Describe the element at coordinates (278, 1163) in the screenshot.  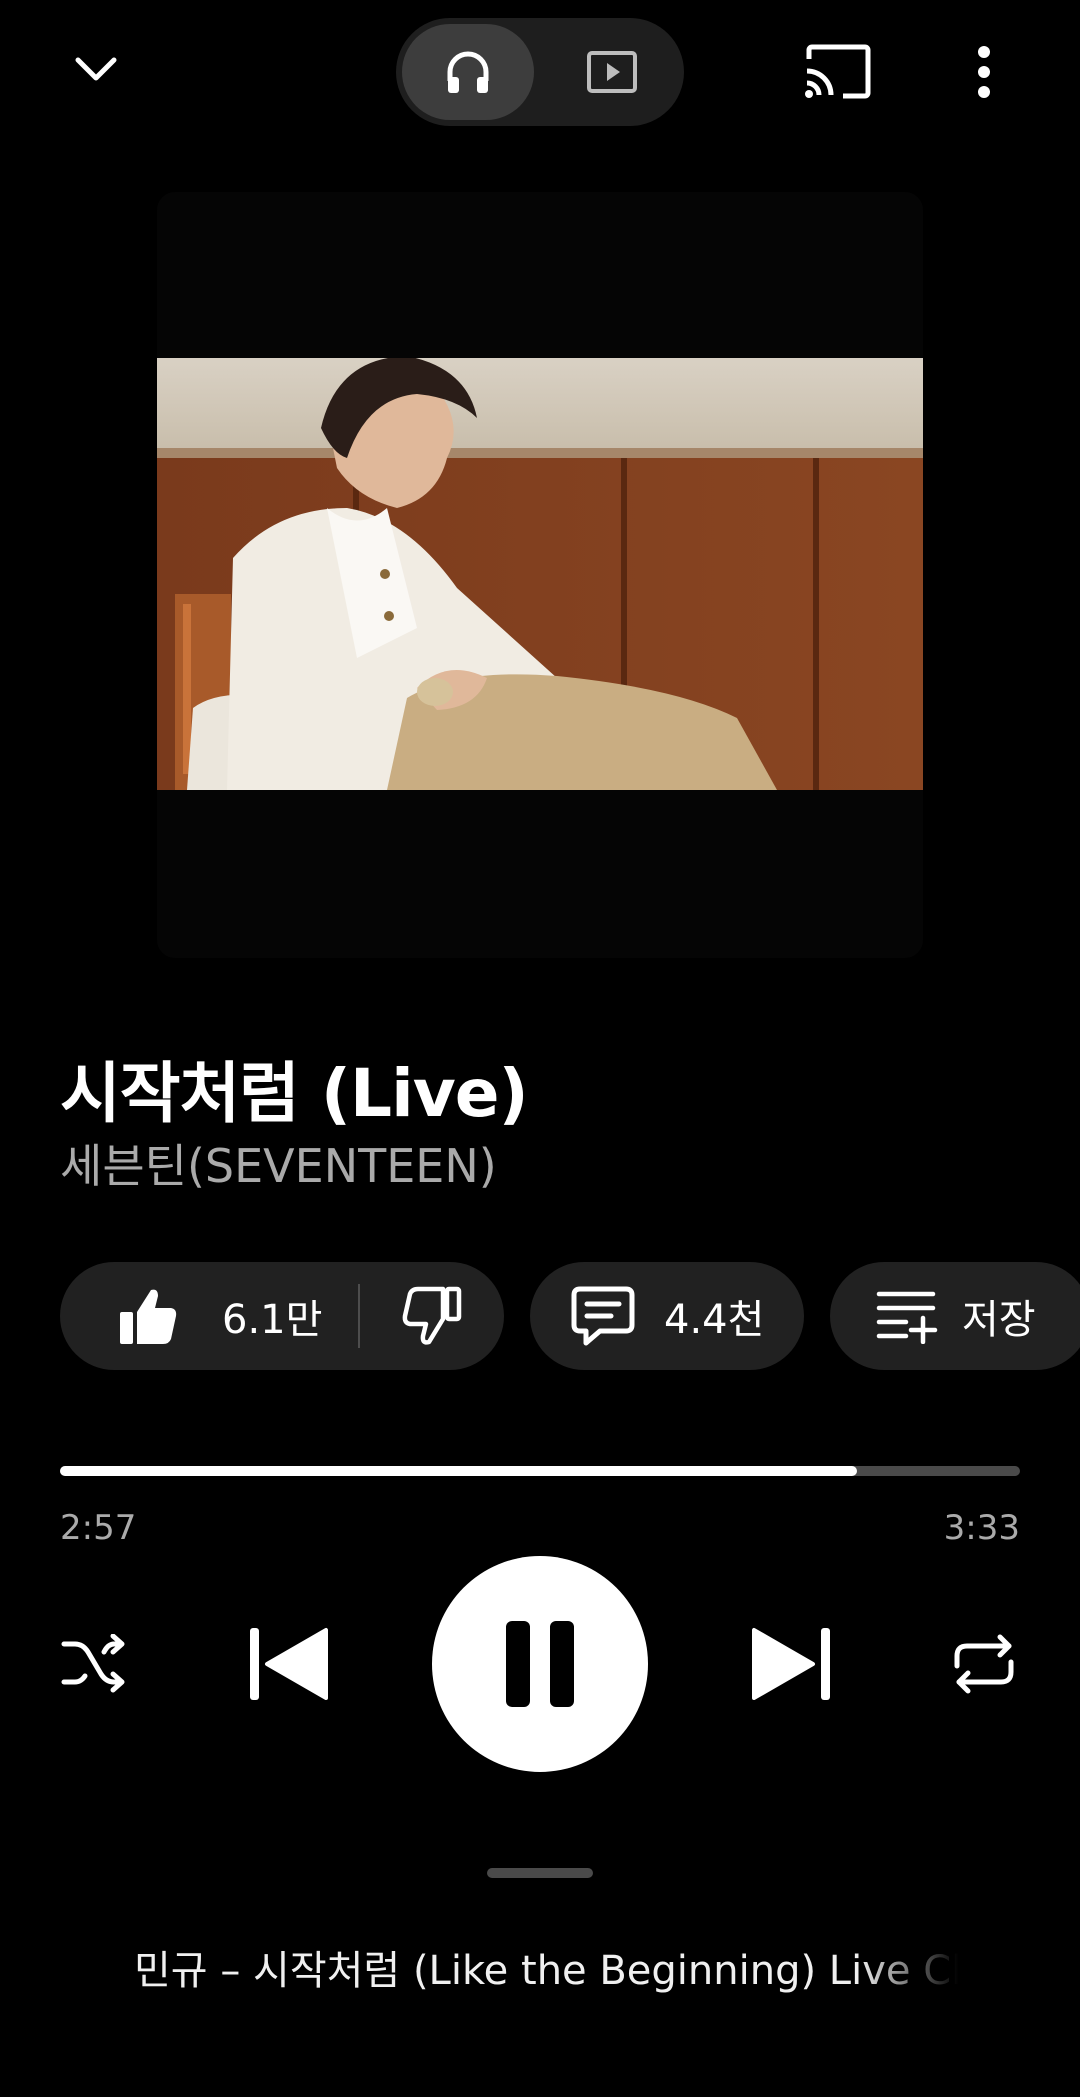
I see `artist-name: 세븐틴(SEVENTEEN)` at that location.